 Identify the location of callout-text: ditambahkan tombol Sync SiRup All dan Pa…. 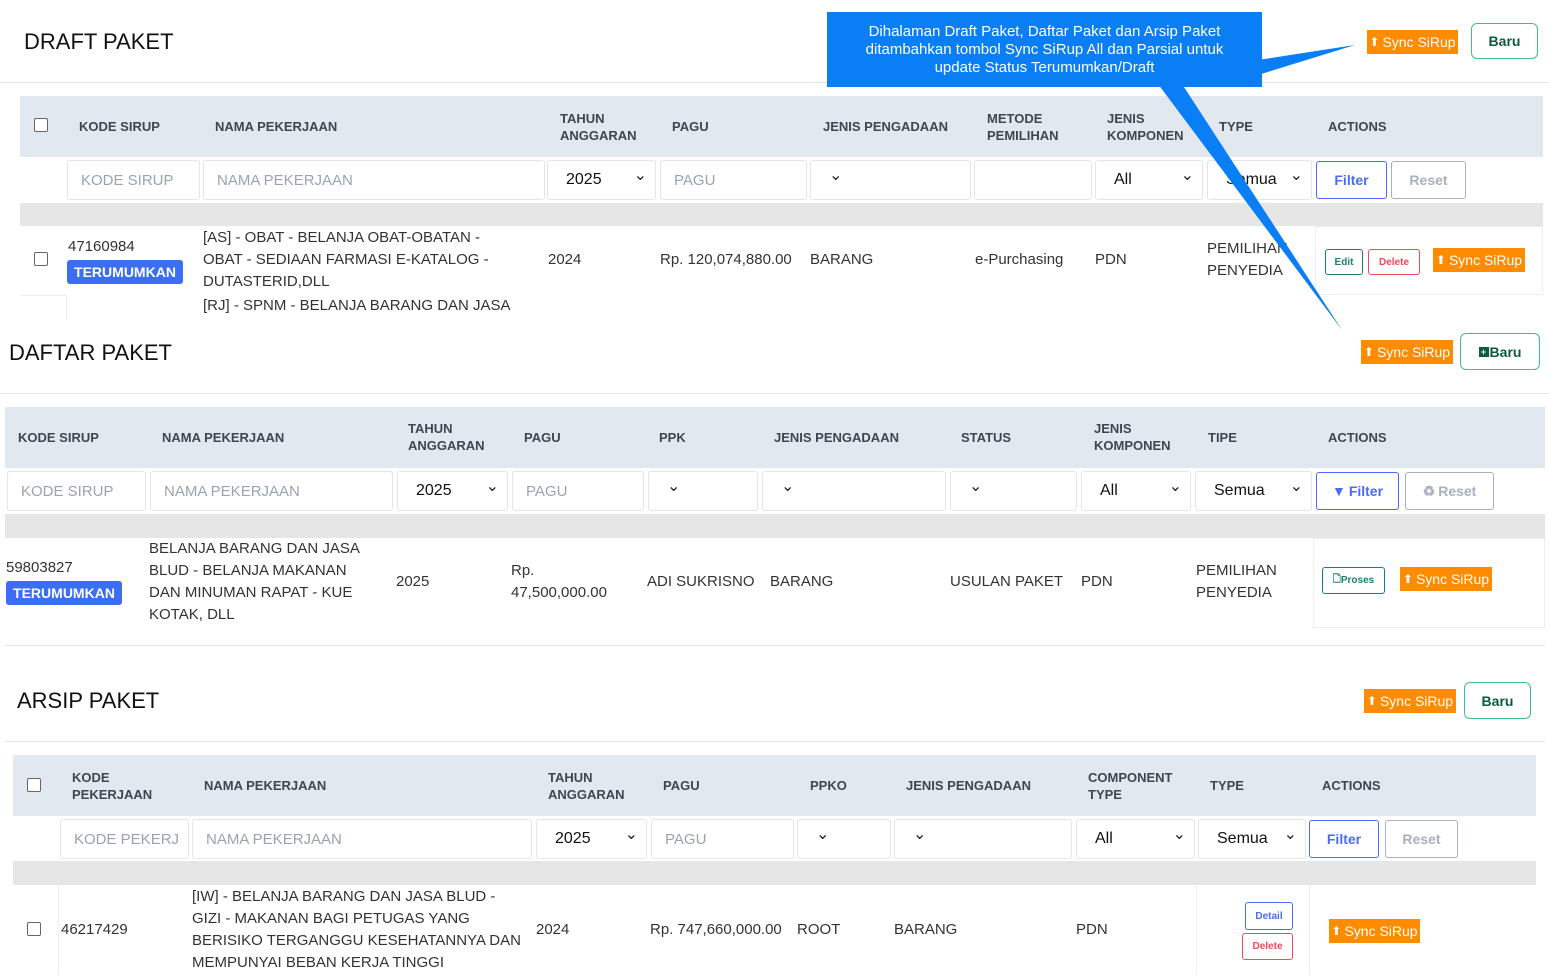
(1044, 49).